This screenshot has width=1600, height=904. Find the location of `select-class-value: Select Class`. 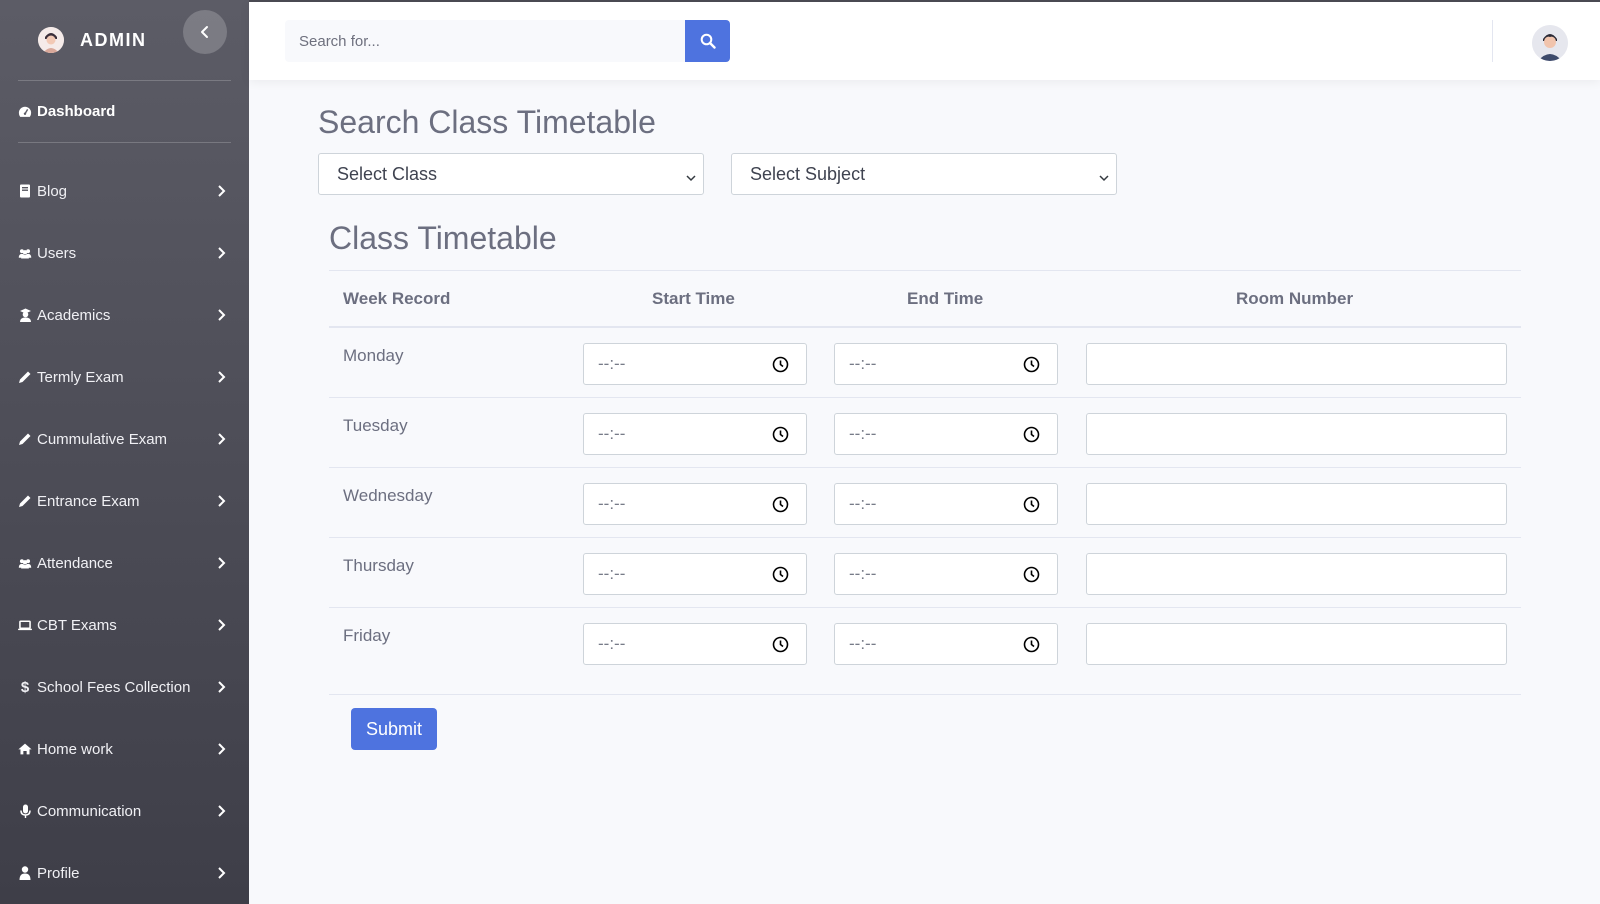

select-class-value: Select Class is located at coordinates (387, 173).